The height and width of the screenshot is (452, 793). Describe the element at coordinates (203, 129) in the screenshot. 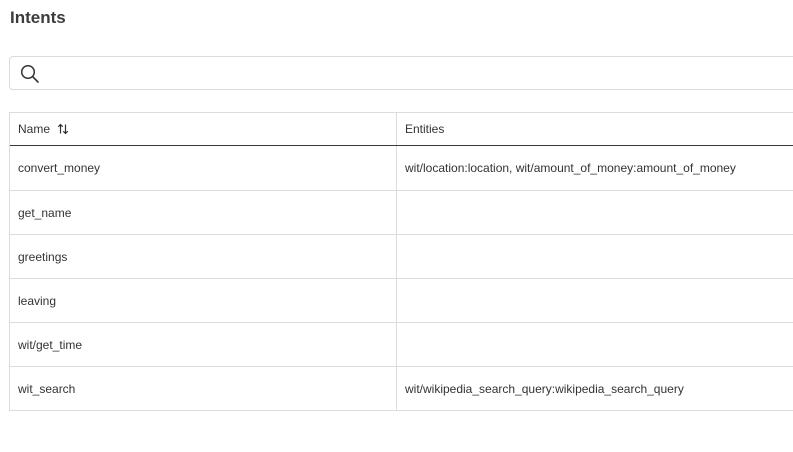

I see `column-header-name: Name` at that location.